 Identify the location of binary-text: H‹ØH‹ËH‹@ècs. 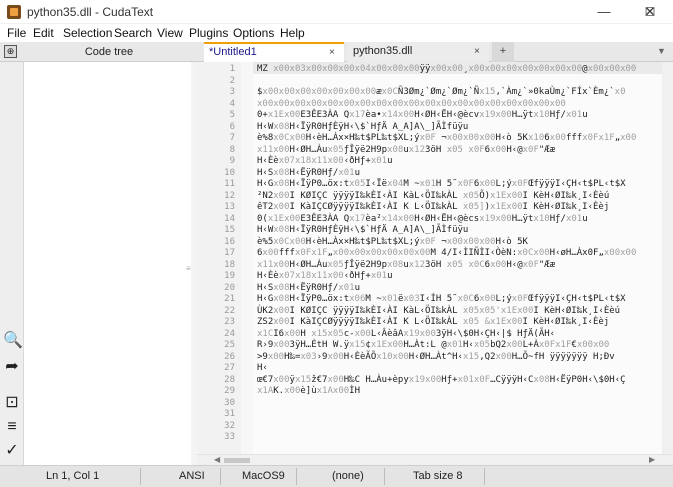
(447, 218).